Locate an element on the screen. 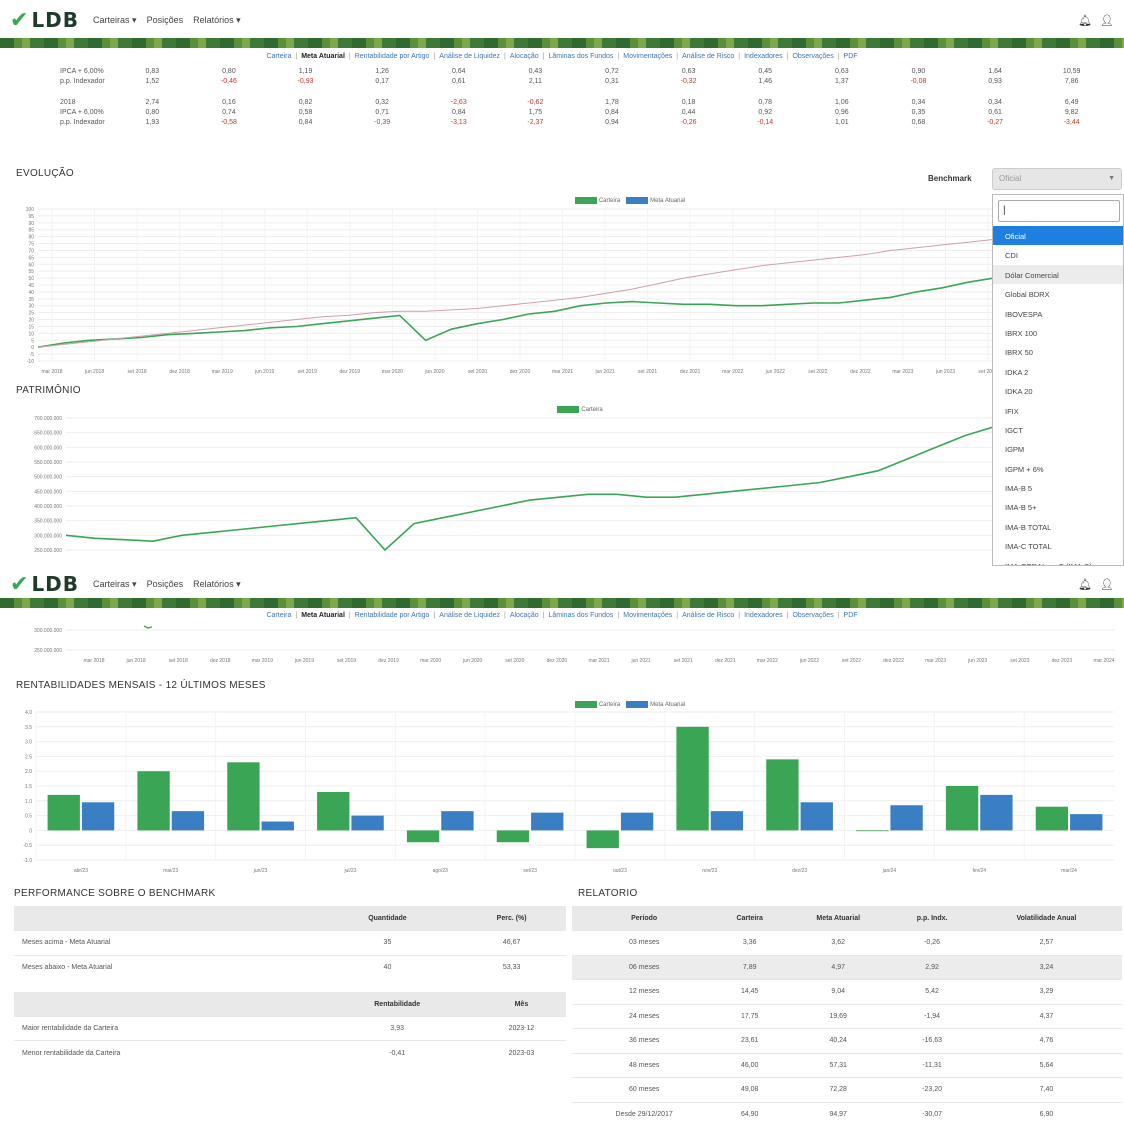 The width and height of the screenshot is (1124, 1127). dropdown-option: Global BDRX is located at coordinates (1058, 293).